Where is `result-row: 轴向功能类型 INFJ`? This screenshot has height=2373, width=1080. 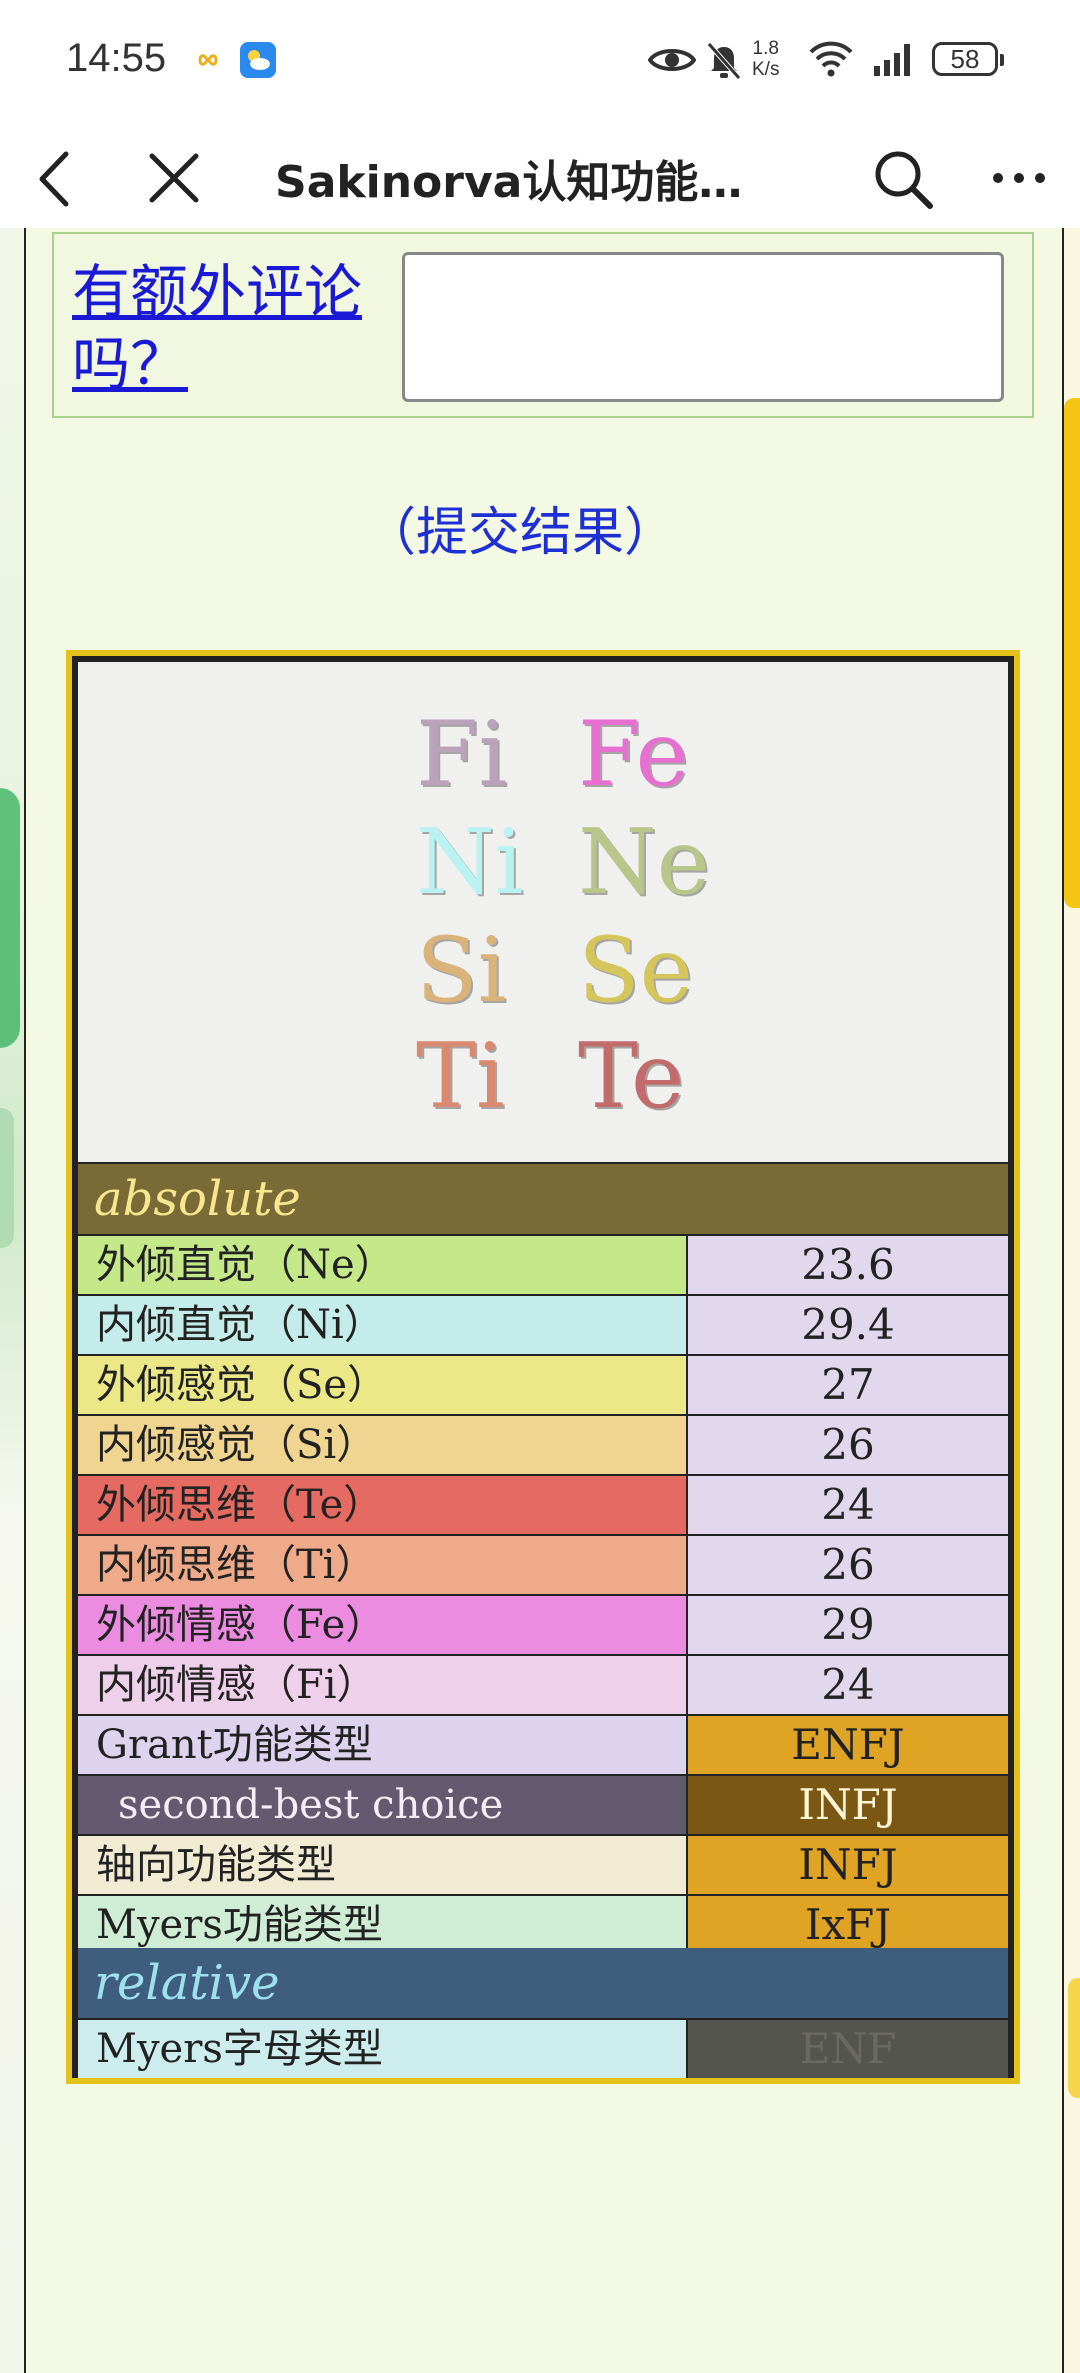
result-row: 轴向功能类型 INFJ is located at coordinates (543, 1865).